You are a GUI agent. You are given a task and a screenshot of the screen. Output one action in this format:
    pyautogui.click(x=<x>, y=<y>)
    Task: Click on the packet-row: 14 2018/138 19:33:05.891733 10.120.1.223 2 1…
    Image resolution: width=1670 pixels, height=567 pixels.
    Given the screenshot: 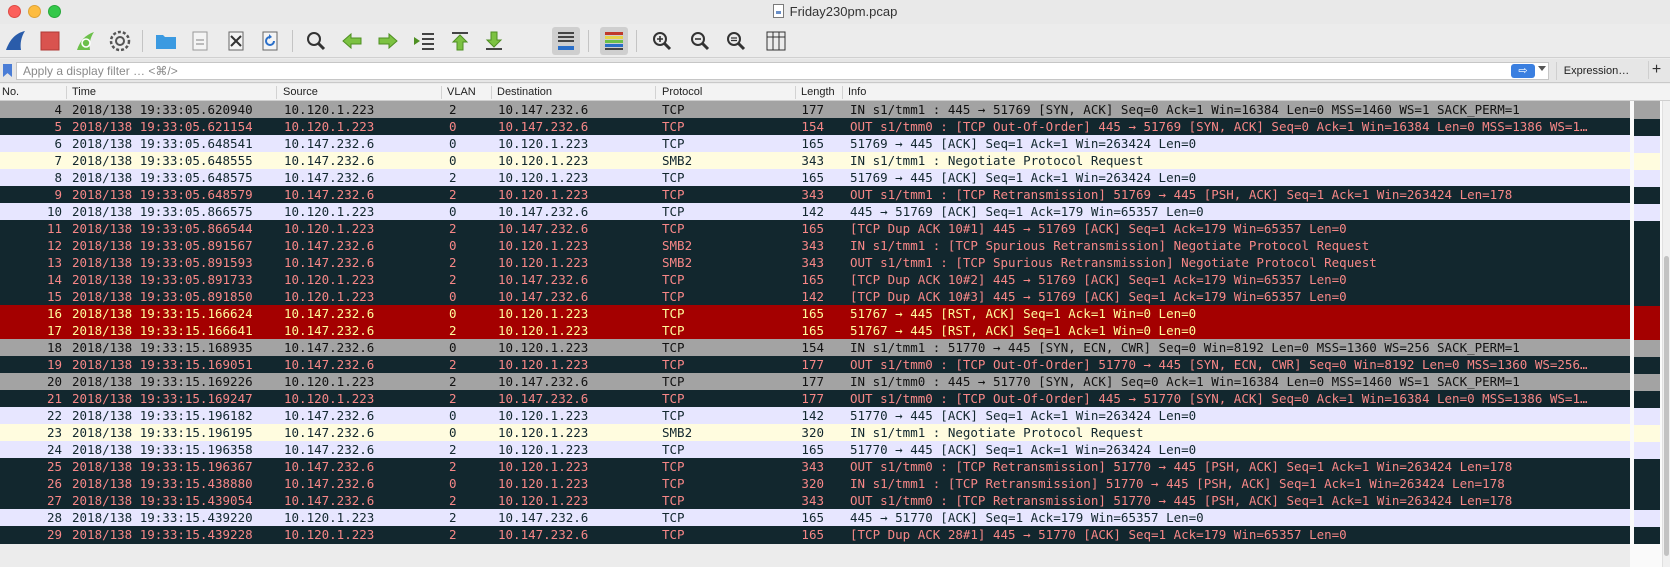 What is the action you would take?
    pyautogui.click(x=815, y=280)
    